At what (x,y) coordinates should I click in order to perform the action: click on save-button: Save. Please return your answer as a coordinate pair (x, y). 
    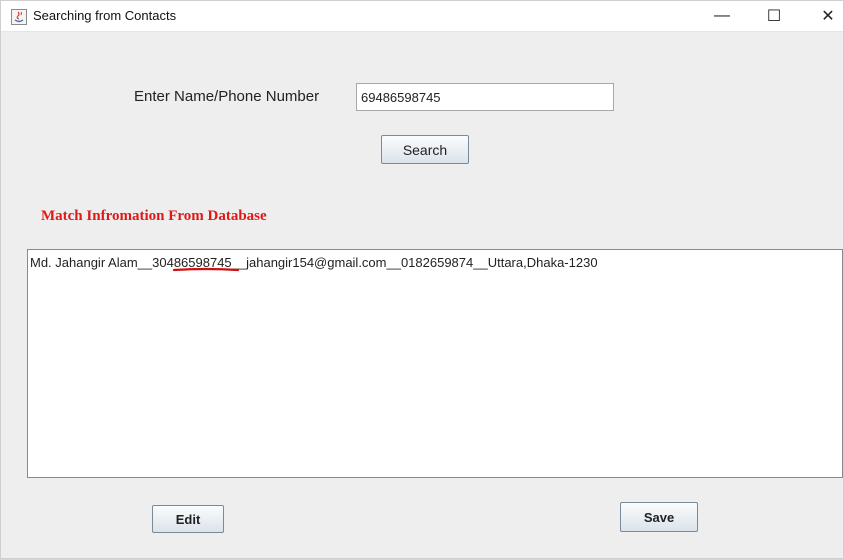
    Looking at the image, I should click on (659, 517).